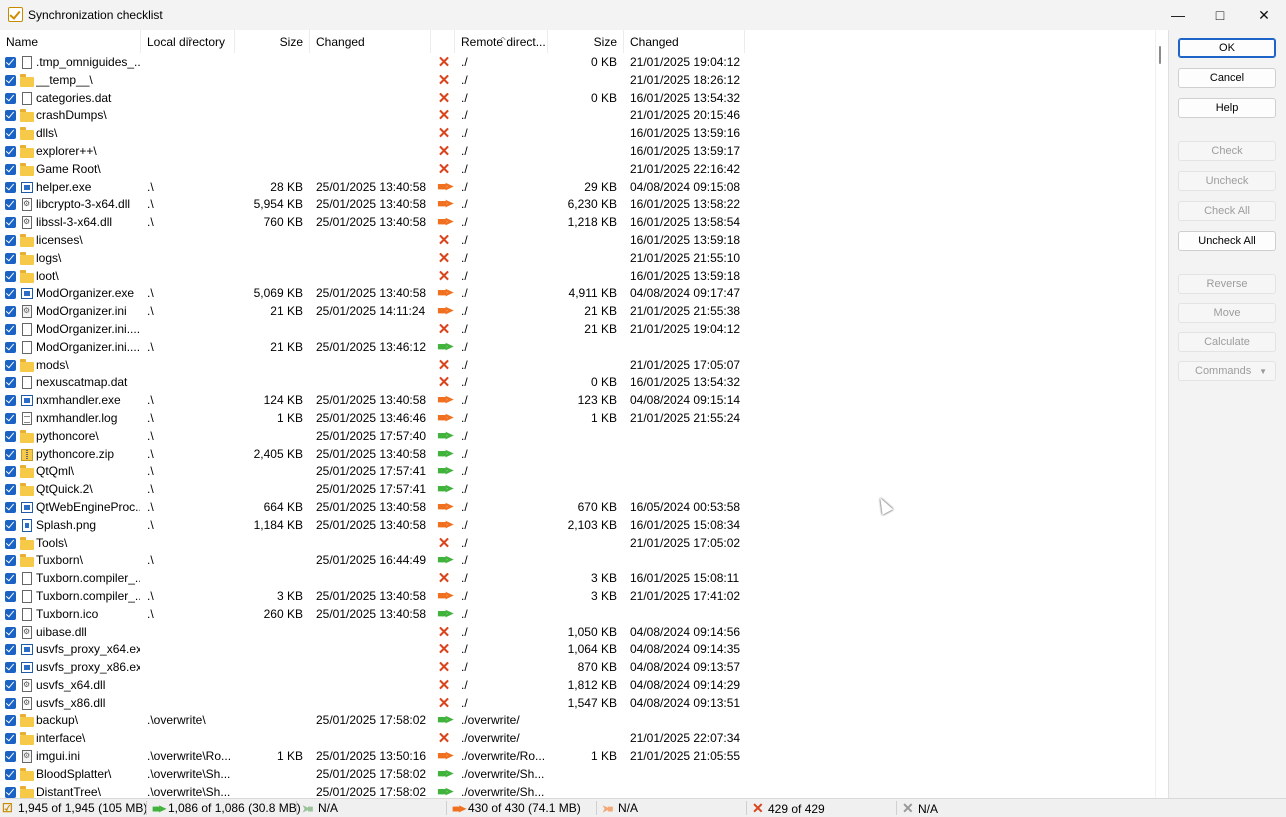  I want to click on ok-button: OK, so click(1227, 48).